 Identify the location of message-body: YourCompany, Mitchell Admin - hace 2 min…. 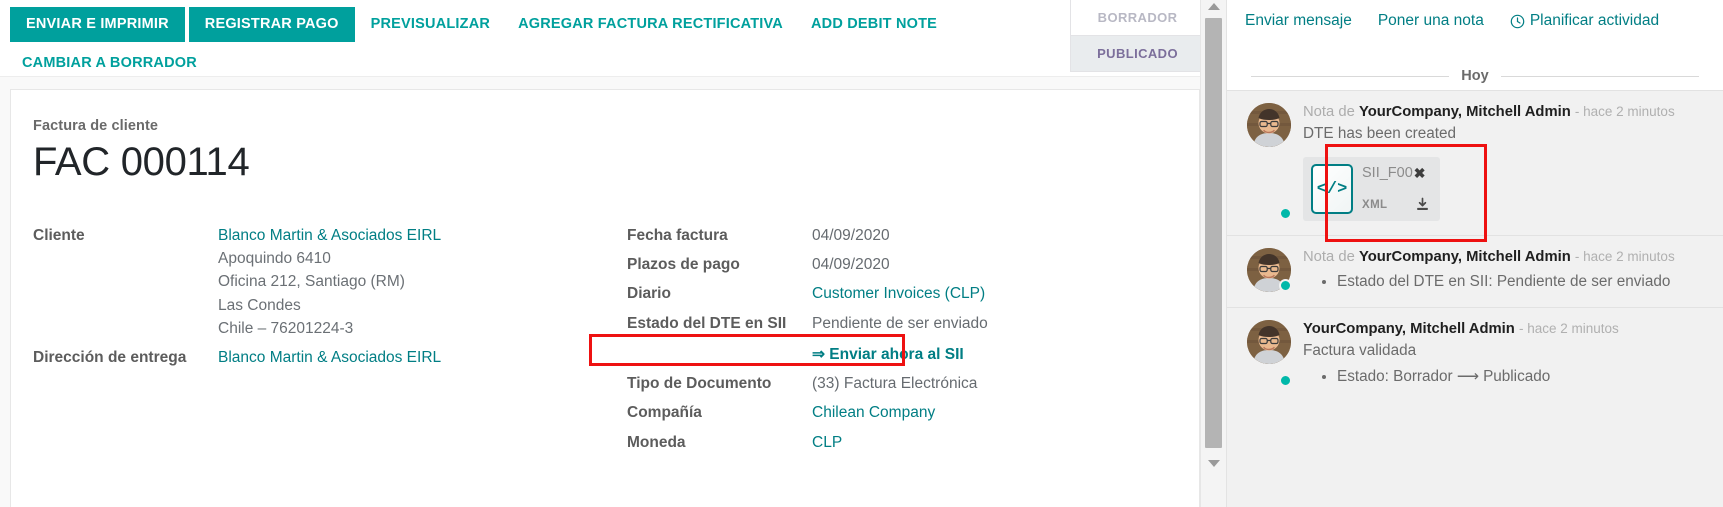
(1504, 354).